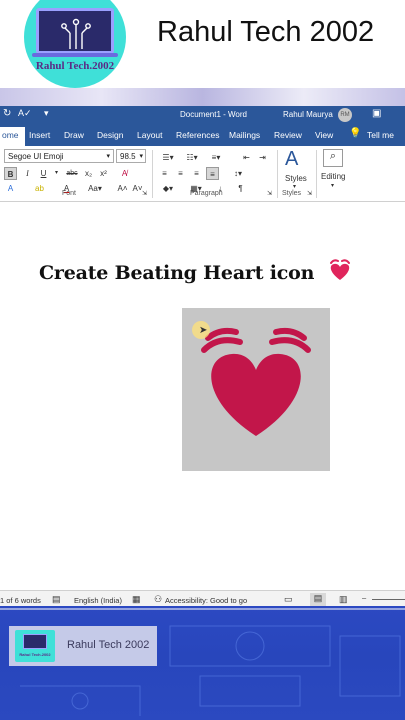  I want to click on align-right-icon: ≡, so click(196, 173).